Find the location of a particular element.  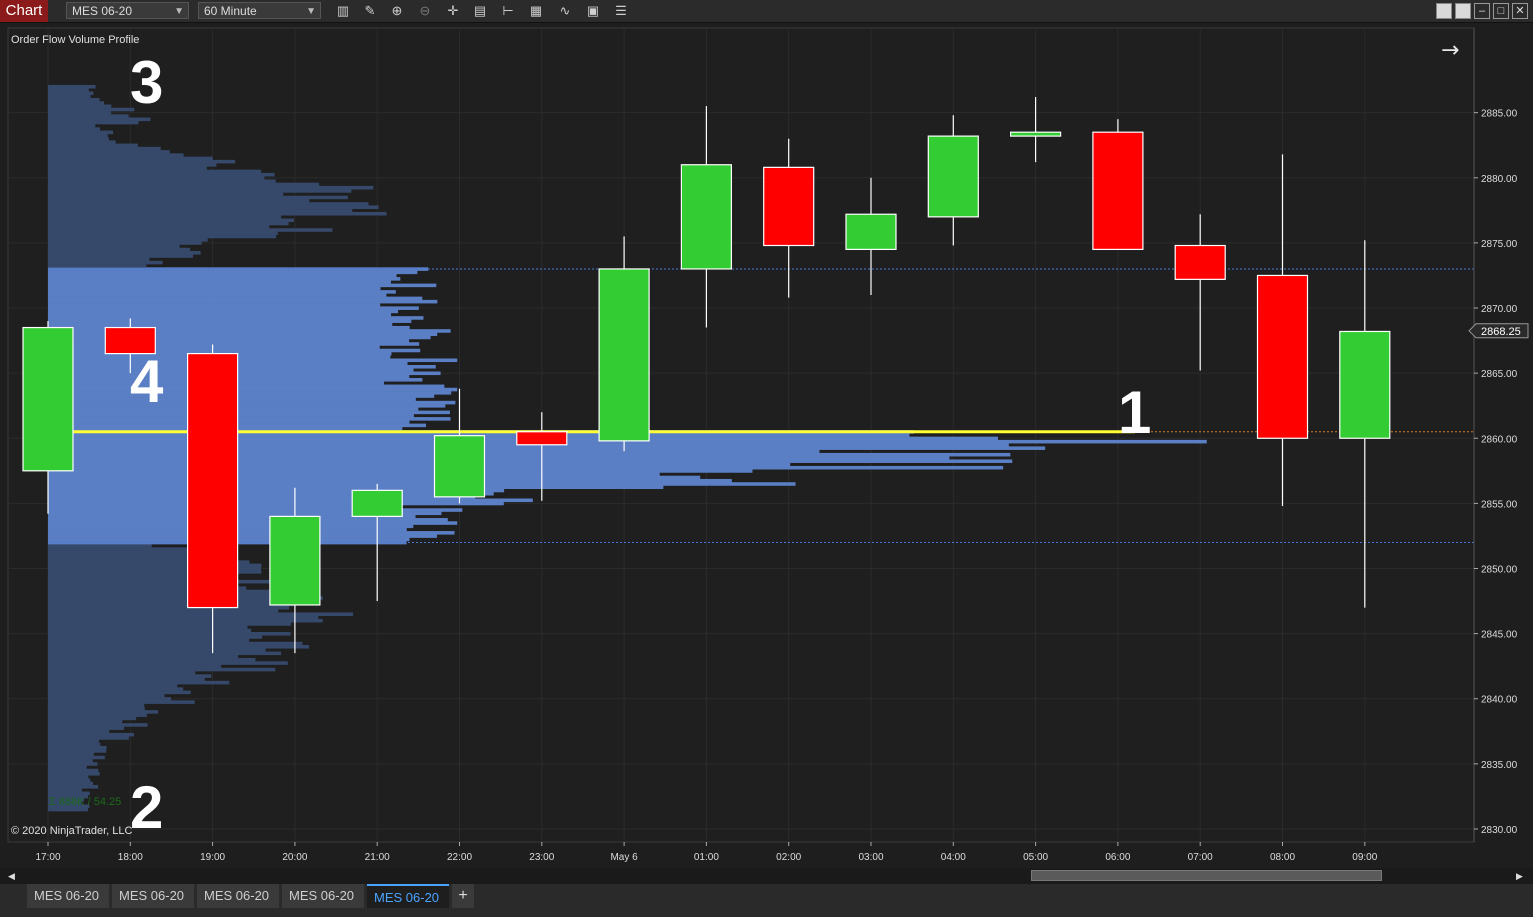

time-tick-label: 19:00 is located at coordinates (212, 857).